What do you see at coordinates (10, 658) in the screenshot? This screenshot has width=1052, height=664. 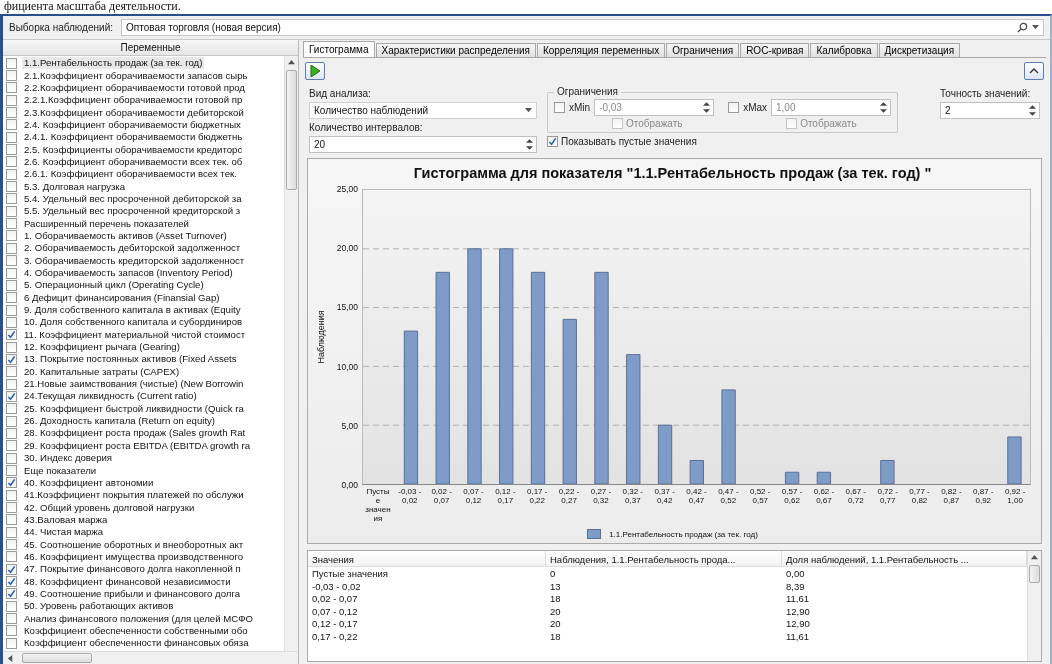 I see `scroll-left-icon` at bounding box center [10, 658].